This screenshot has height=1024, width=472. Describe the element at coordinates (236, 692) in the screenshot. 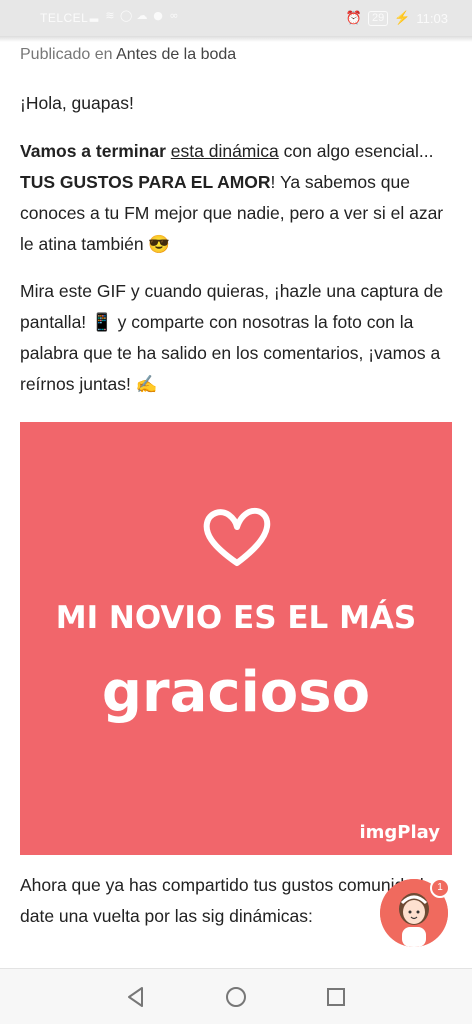

I see `gif-line-2: gracioso` at that location.